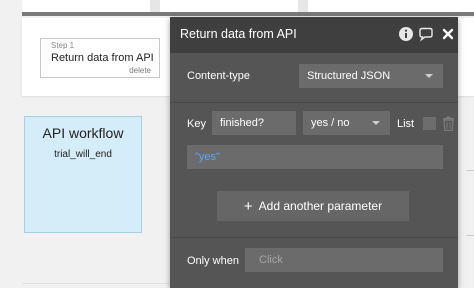 The image size is (474, 288). What do you see at coordinates (429, 123) in the screenshot?
I see `list-checkbox` at bounding box center [429, 123].